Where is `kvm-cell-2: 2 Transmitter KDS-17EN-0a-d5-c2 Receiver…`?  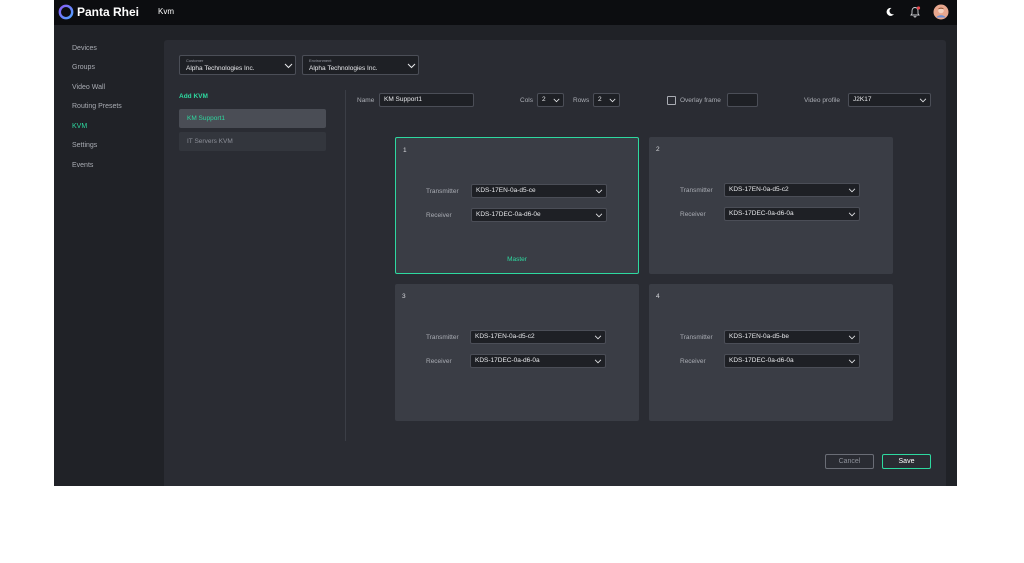
kvm-cell-2: 2 Transmitter KDS-17EN-0a-d5-c2 Receiver… is located at coordinates (771, 205).